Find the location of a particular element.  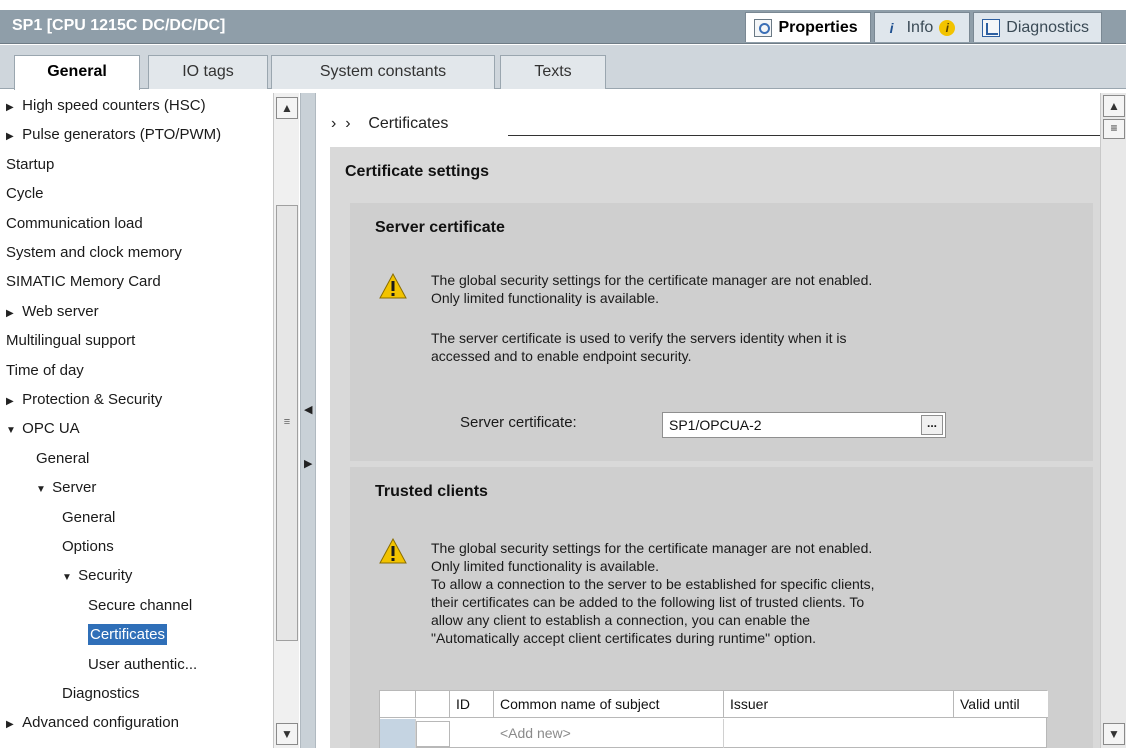

table-header-common-name: Common name of subject is located at coordinates (609, 704).